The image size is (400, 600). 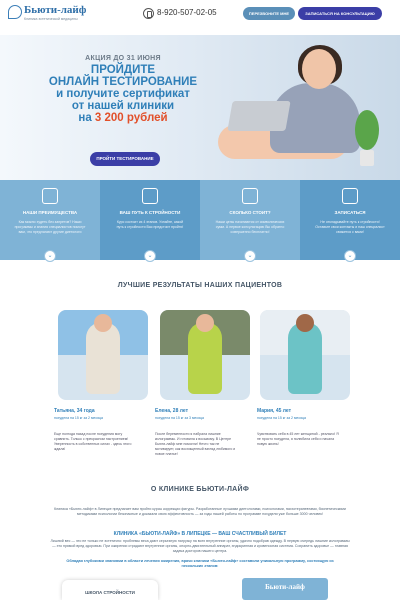 I want to click on hero-photo, so click(x=290, y=112).